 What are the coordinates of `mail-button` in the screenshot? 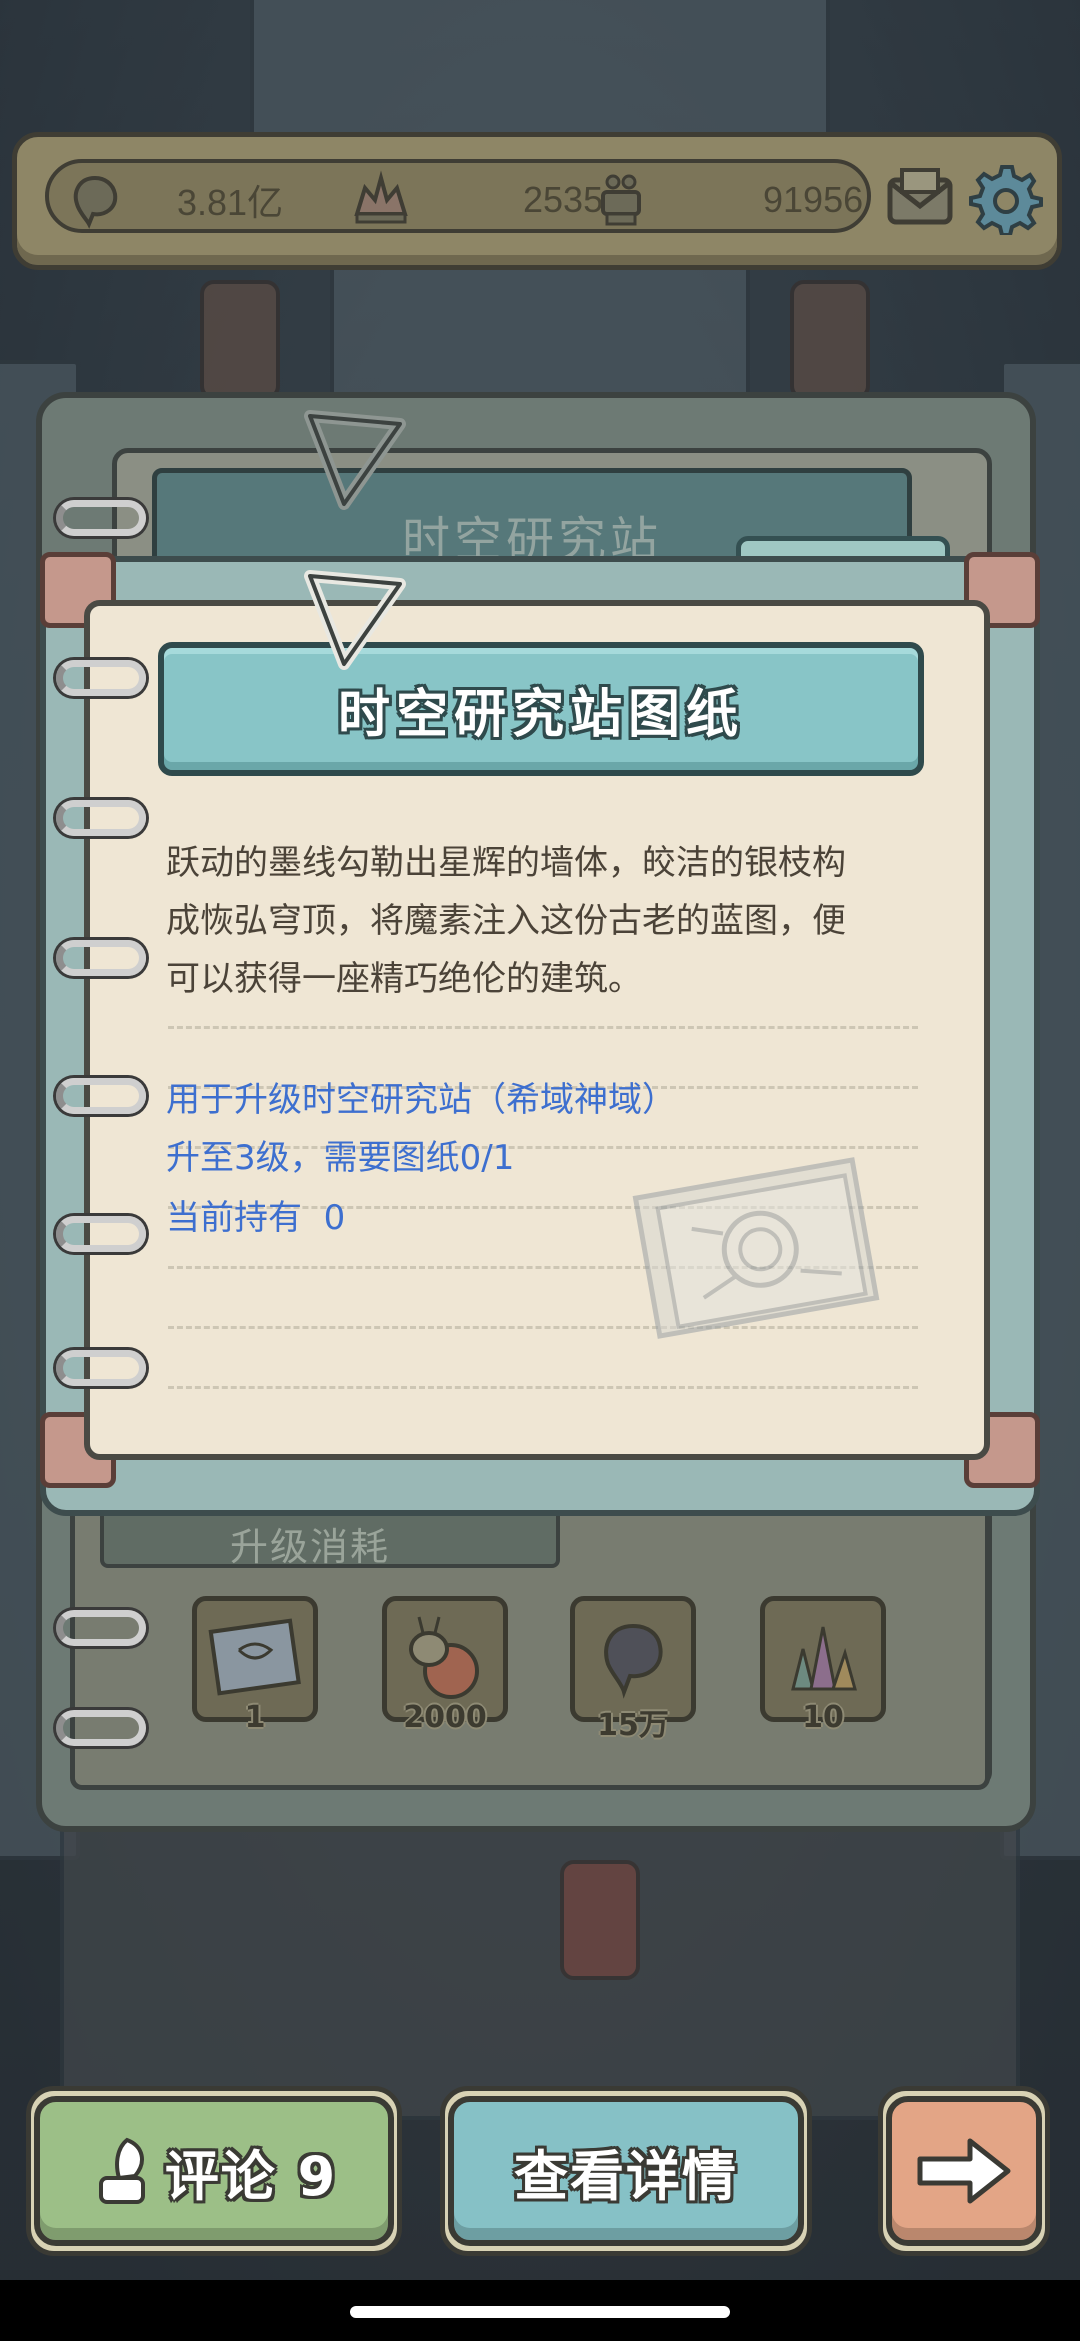 It's located at (920, 198).